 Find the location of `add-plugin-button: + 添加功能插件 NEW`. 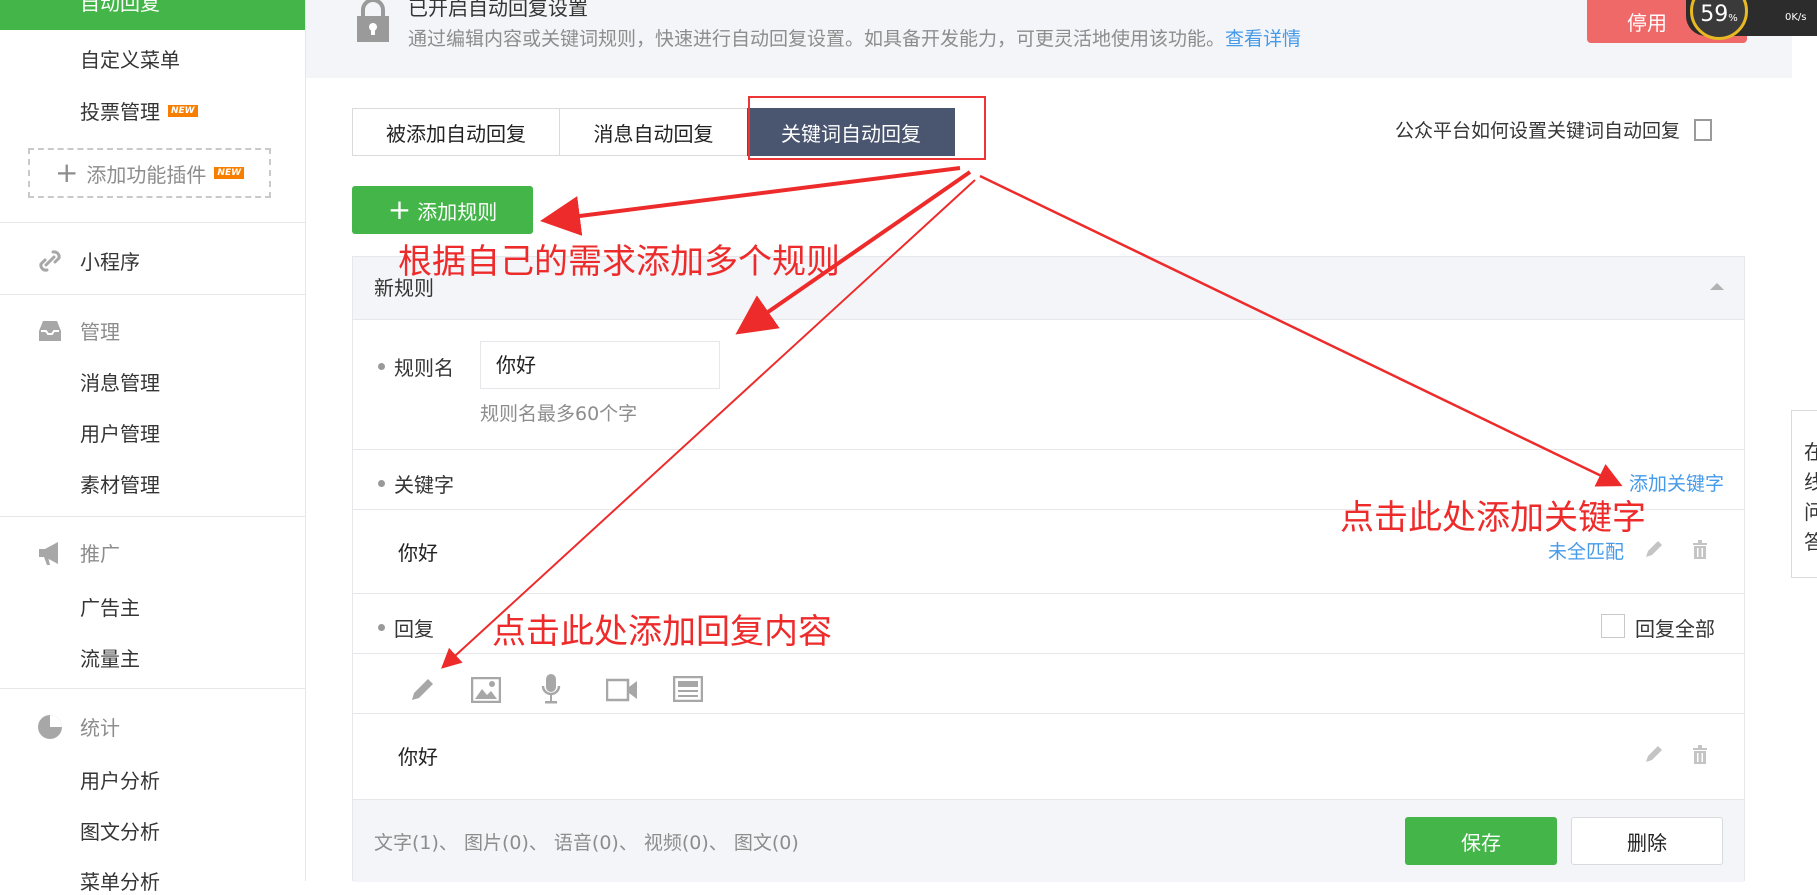

add-plugin-button: + 添加功能插件 NEW is located at coordinates (149, 173).